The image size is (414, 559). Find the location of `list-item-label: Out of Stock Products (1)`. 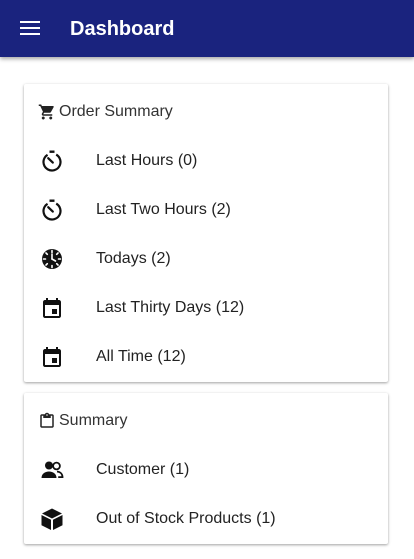

list-item-label: Out of Stock Products (1) is located at coordinates (186, 518).